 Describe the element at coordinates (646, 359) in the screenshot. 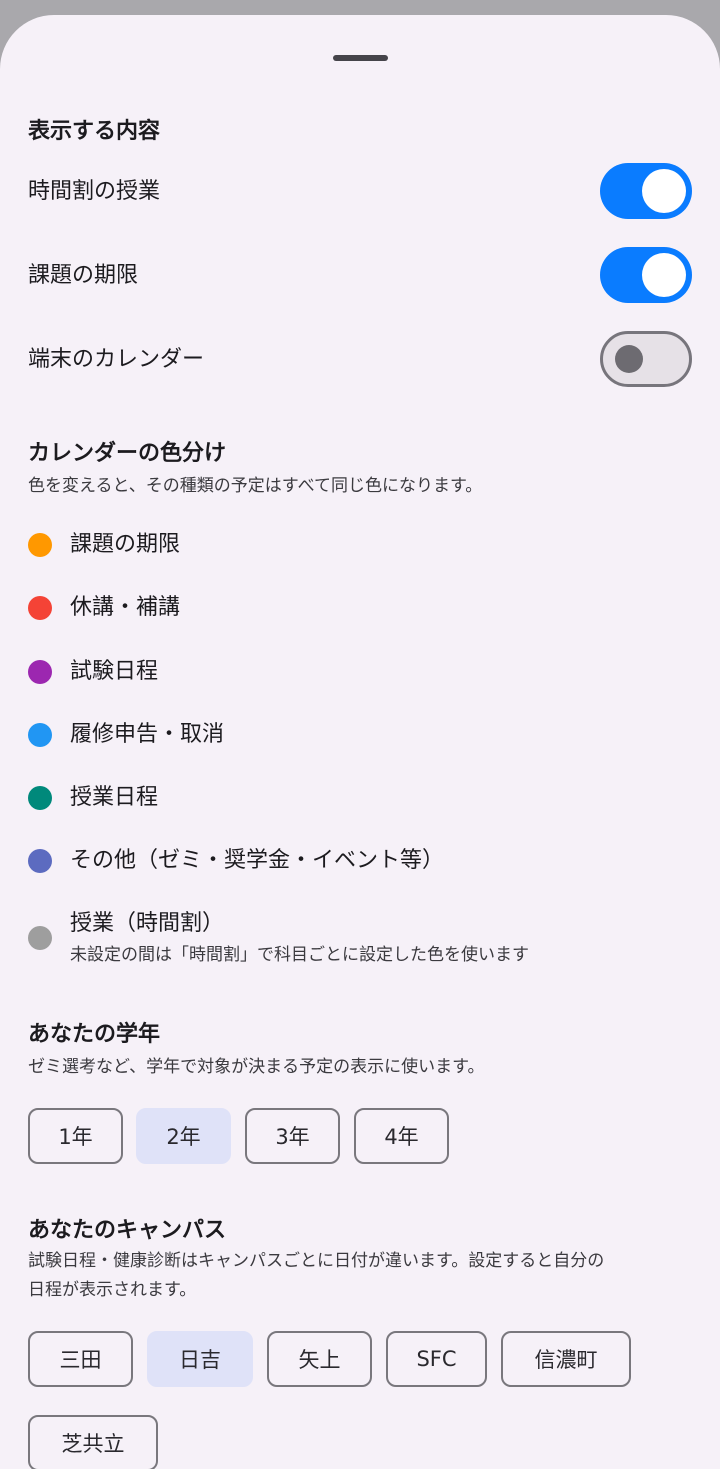

I see `toggle-device-calendar-switch` at that location.